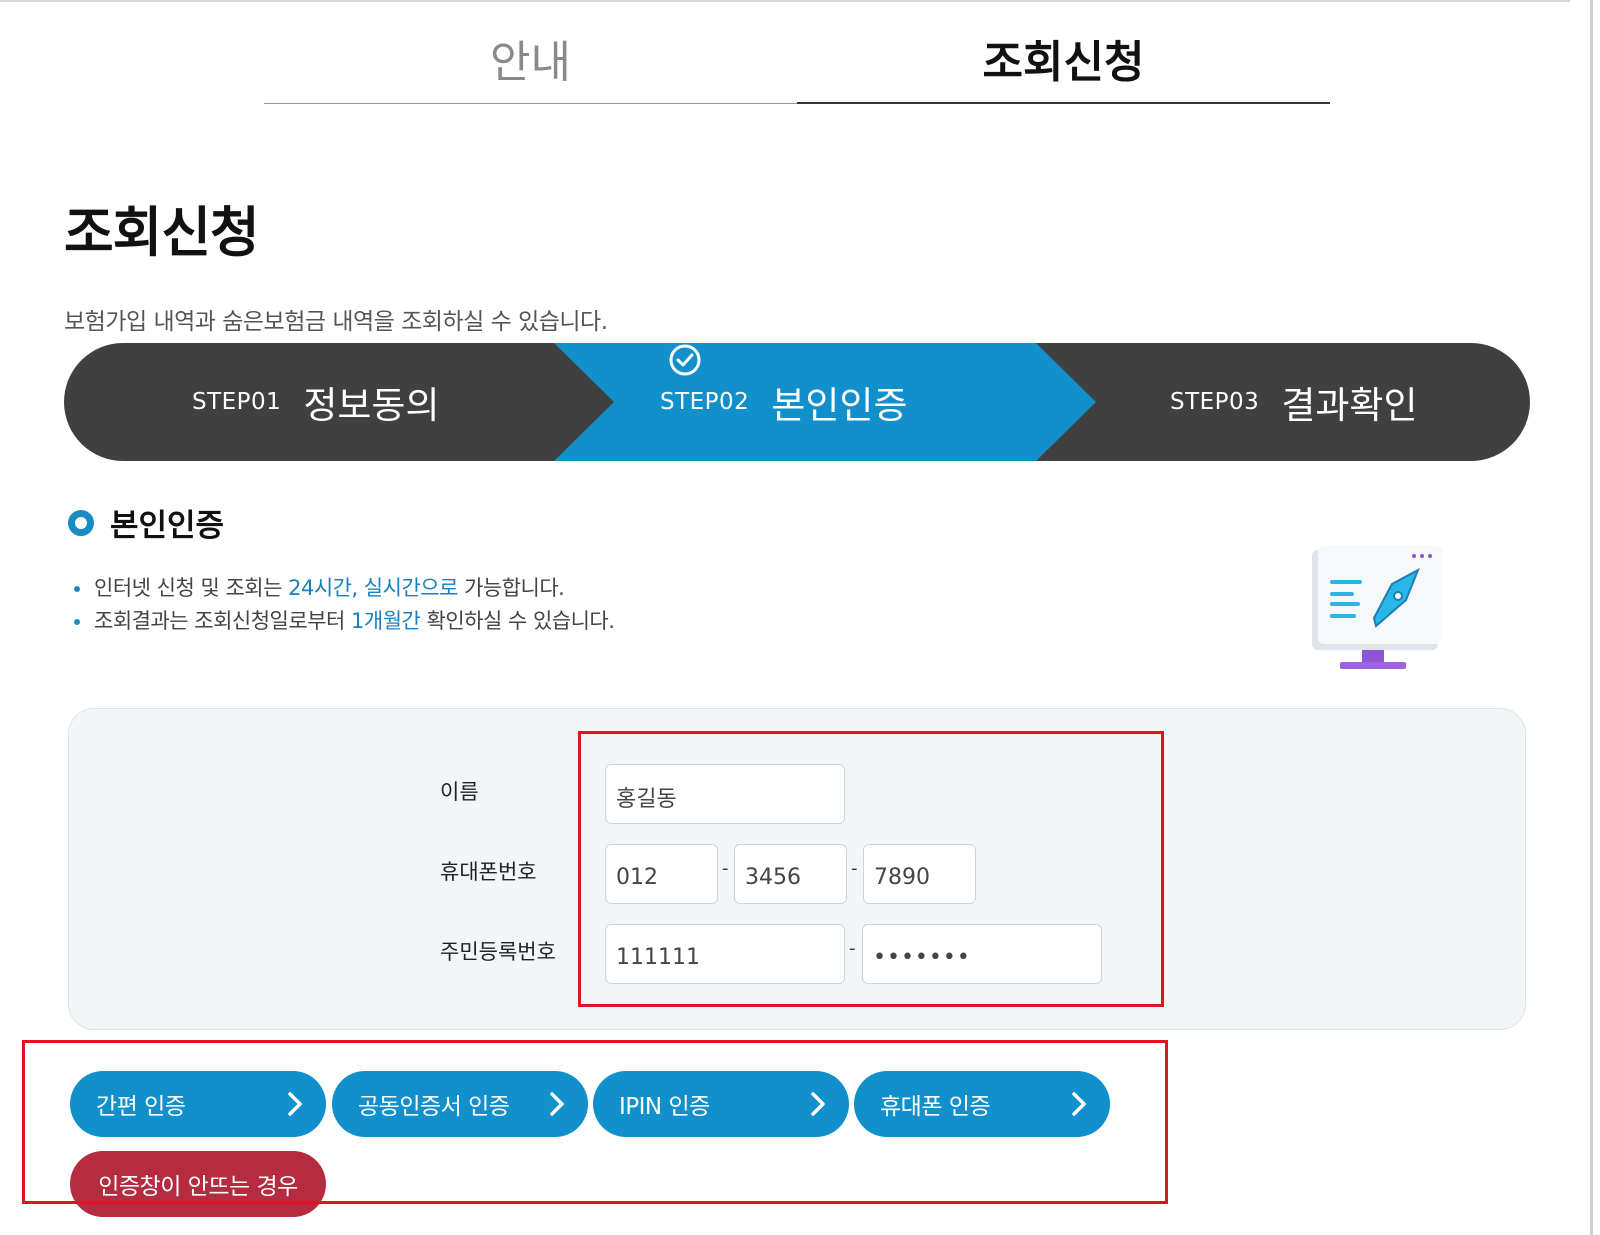 The image size is (1600, 1235). Describe the element at coordinates (685, 360) in the screenshot. I see `check-circle-icon` at that location.